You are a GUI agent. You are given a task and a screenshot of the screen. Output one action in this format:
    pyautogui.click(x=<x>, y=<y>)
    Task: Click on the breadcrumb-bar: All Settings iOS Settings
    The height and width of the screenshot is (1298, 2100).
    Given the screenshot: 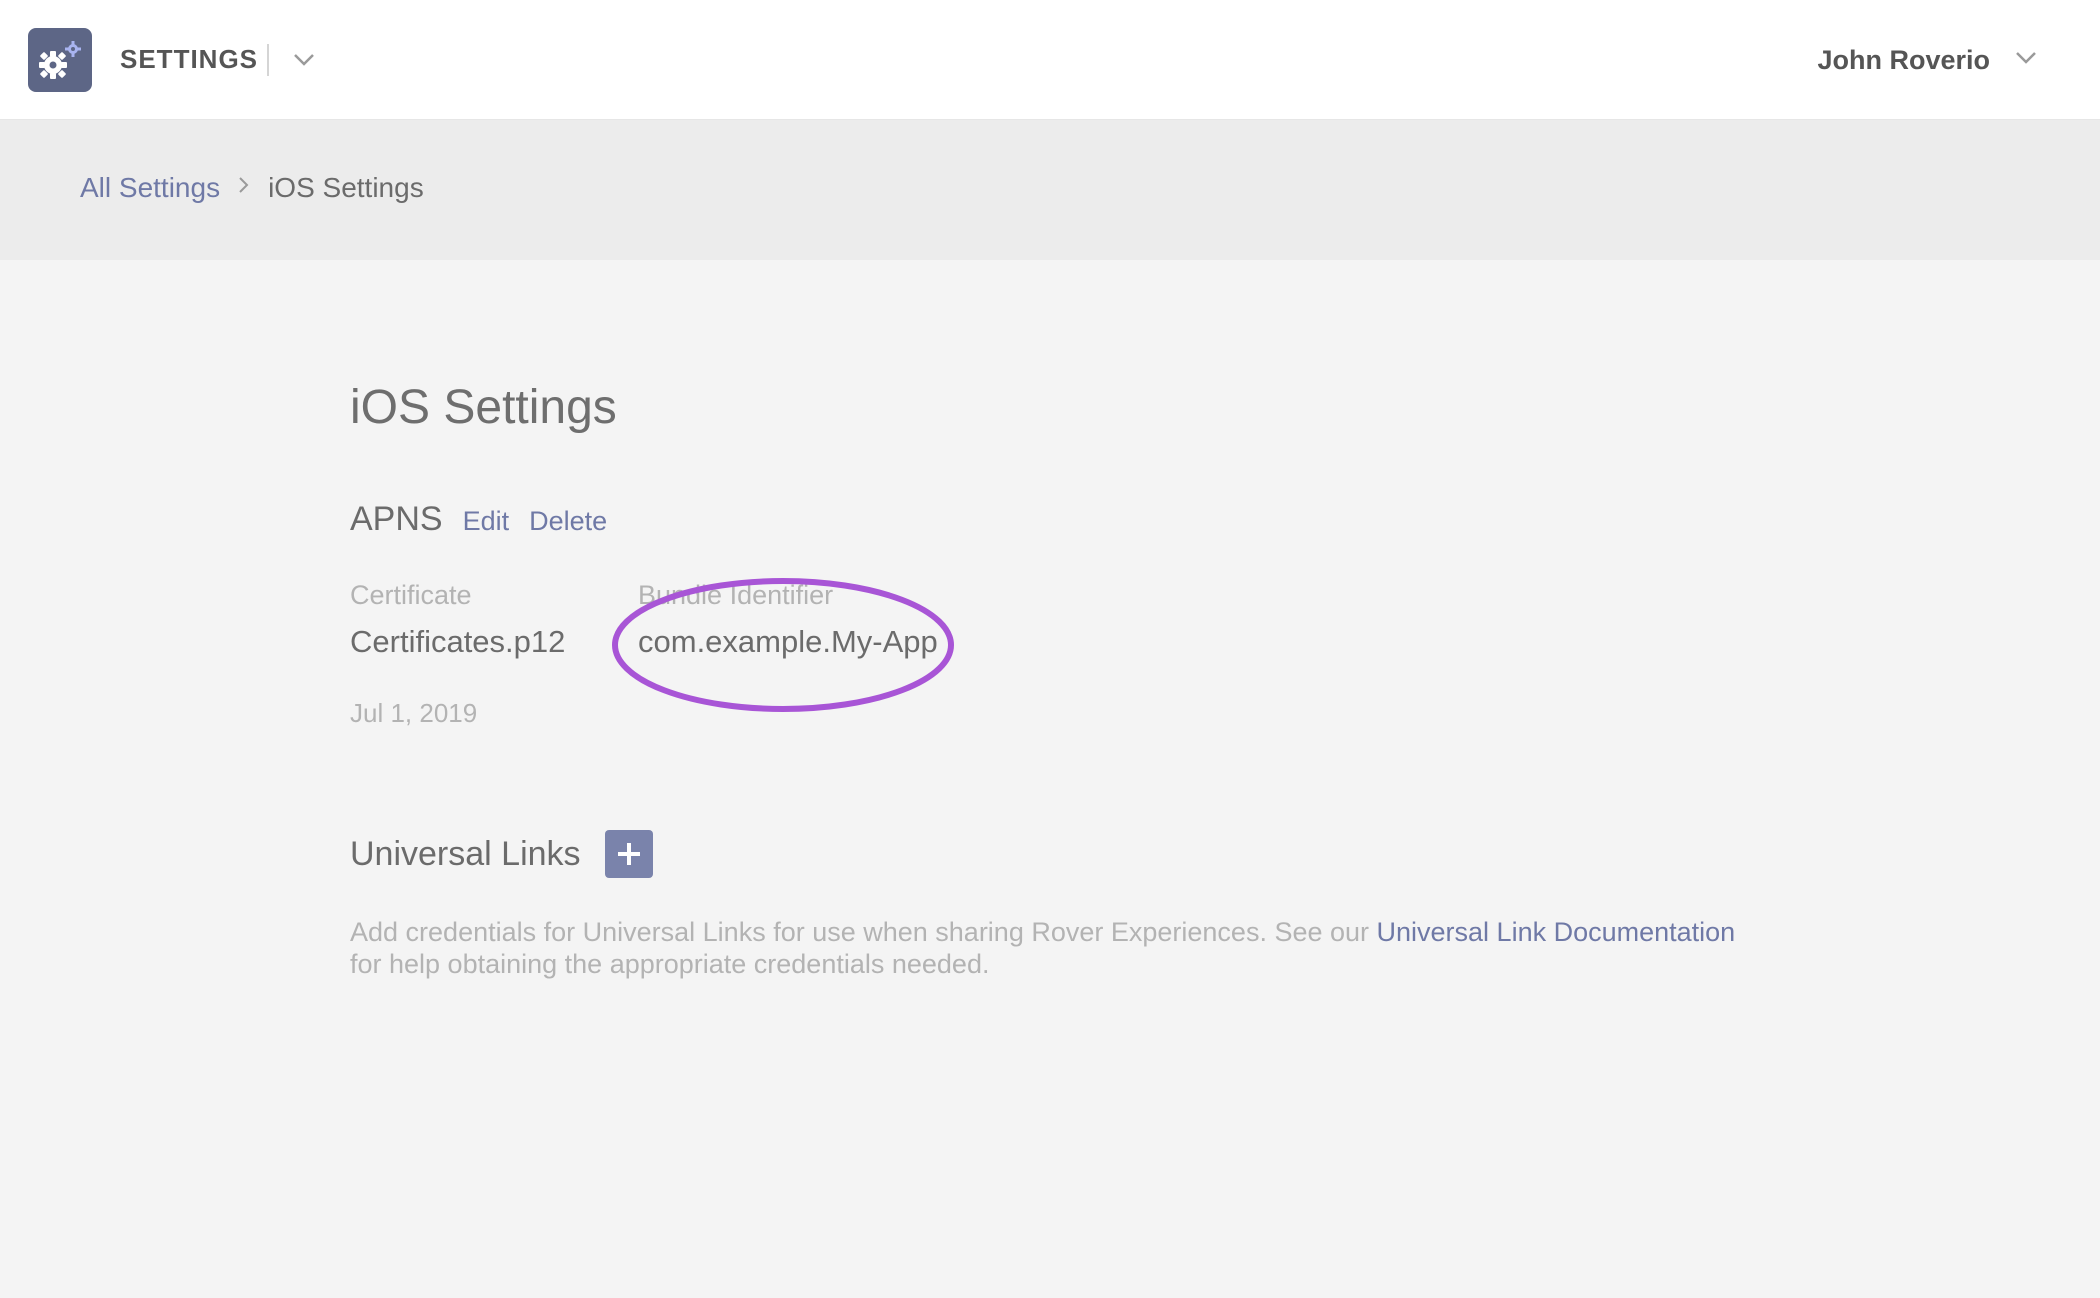 What is the action you would take?
    pyautogui.click(x=1050, y=190)
    